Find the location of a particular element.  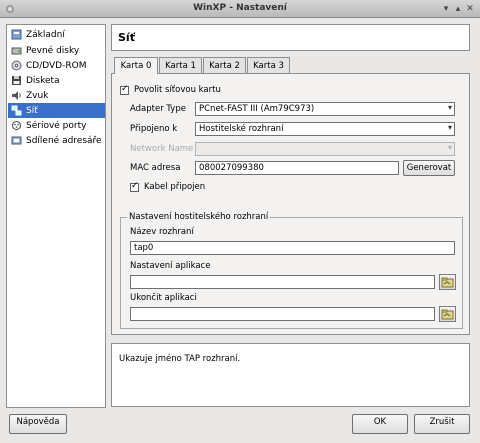

tab-card-0: Karta 0 is located at coordinates (136, 65).